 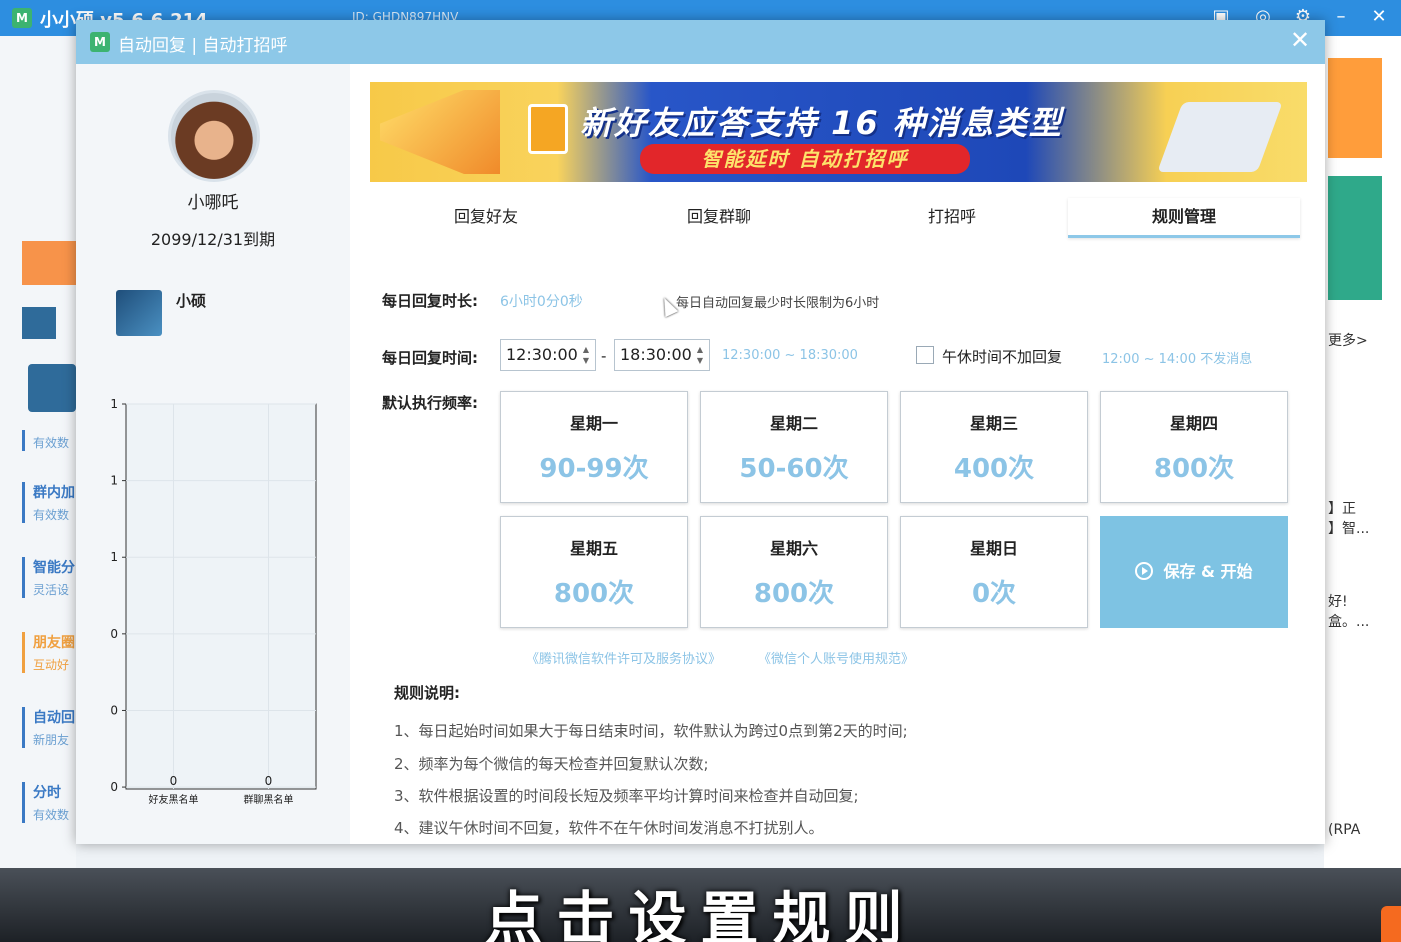 I want to click on daily-duration-value: 6小时0分0秒, so click(x=541, y=302).